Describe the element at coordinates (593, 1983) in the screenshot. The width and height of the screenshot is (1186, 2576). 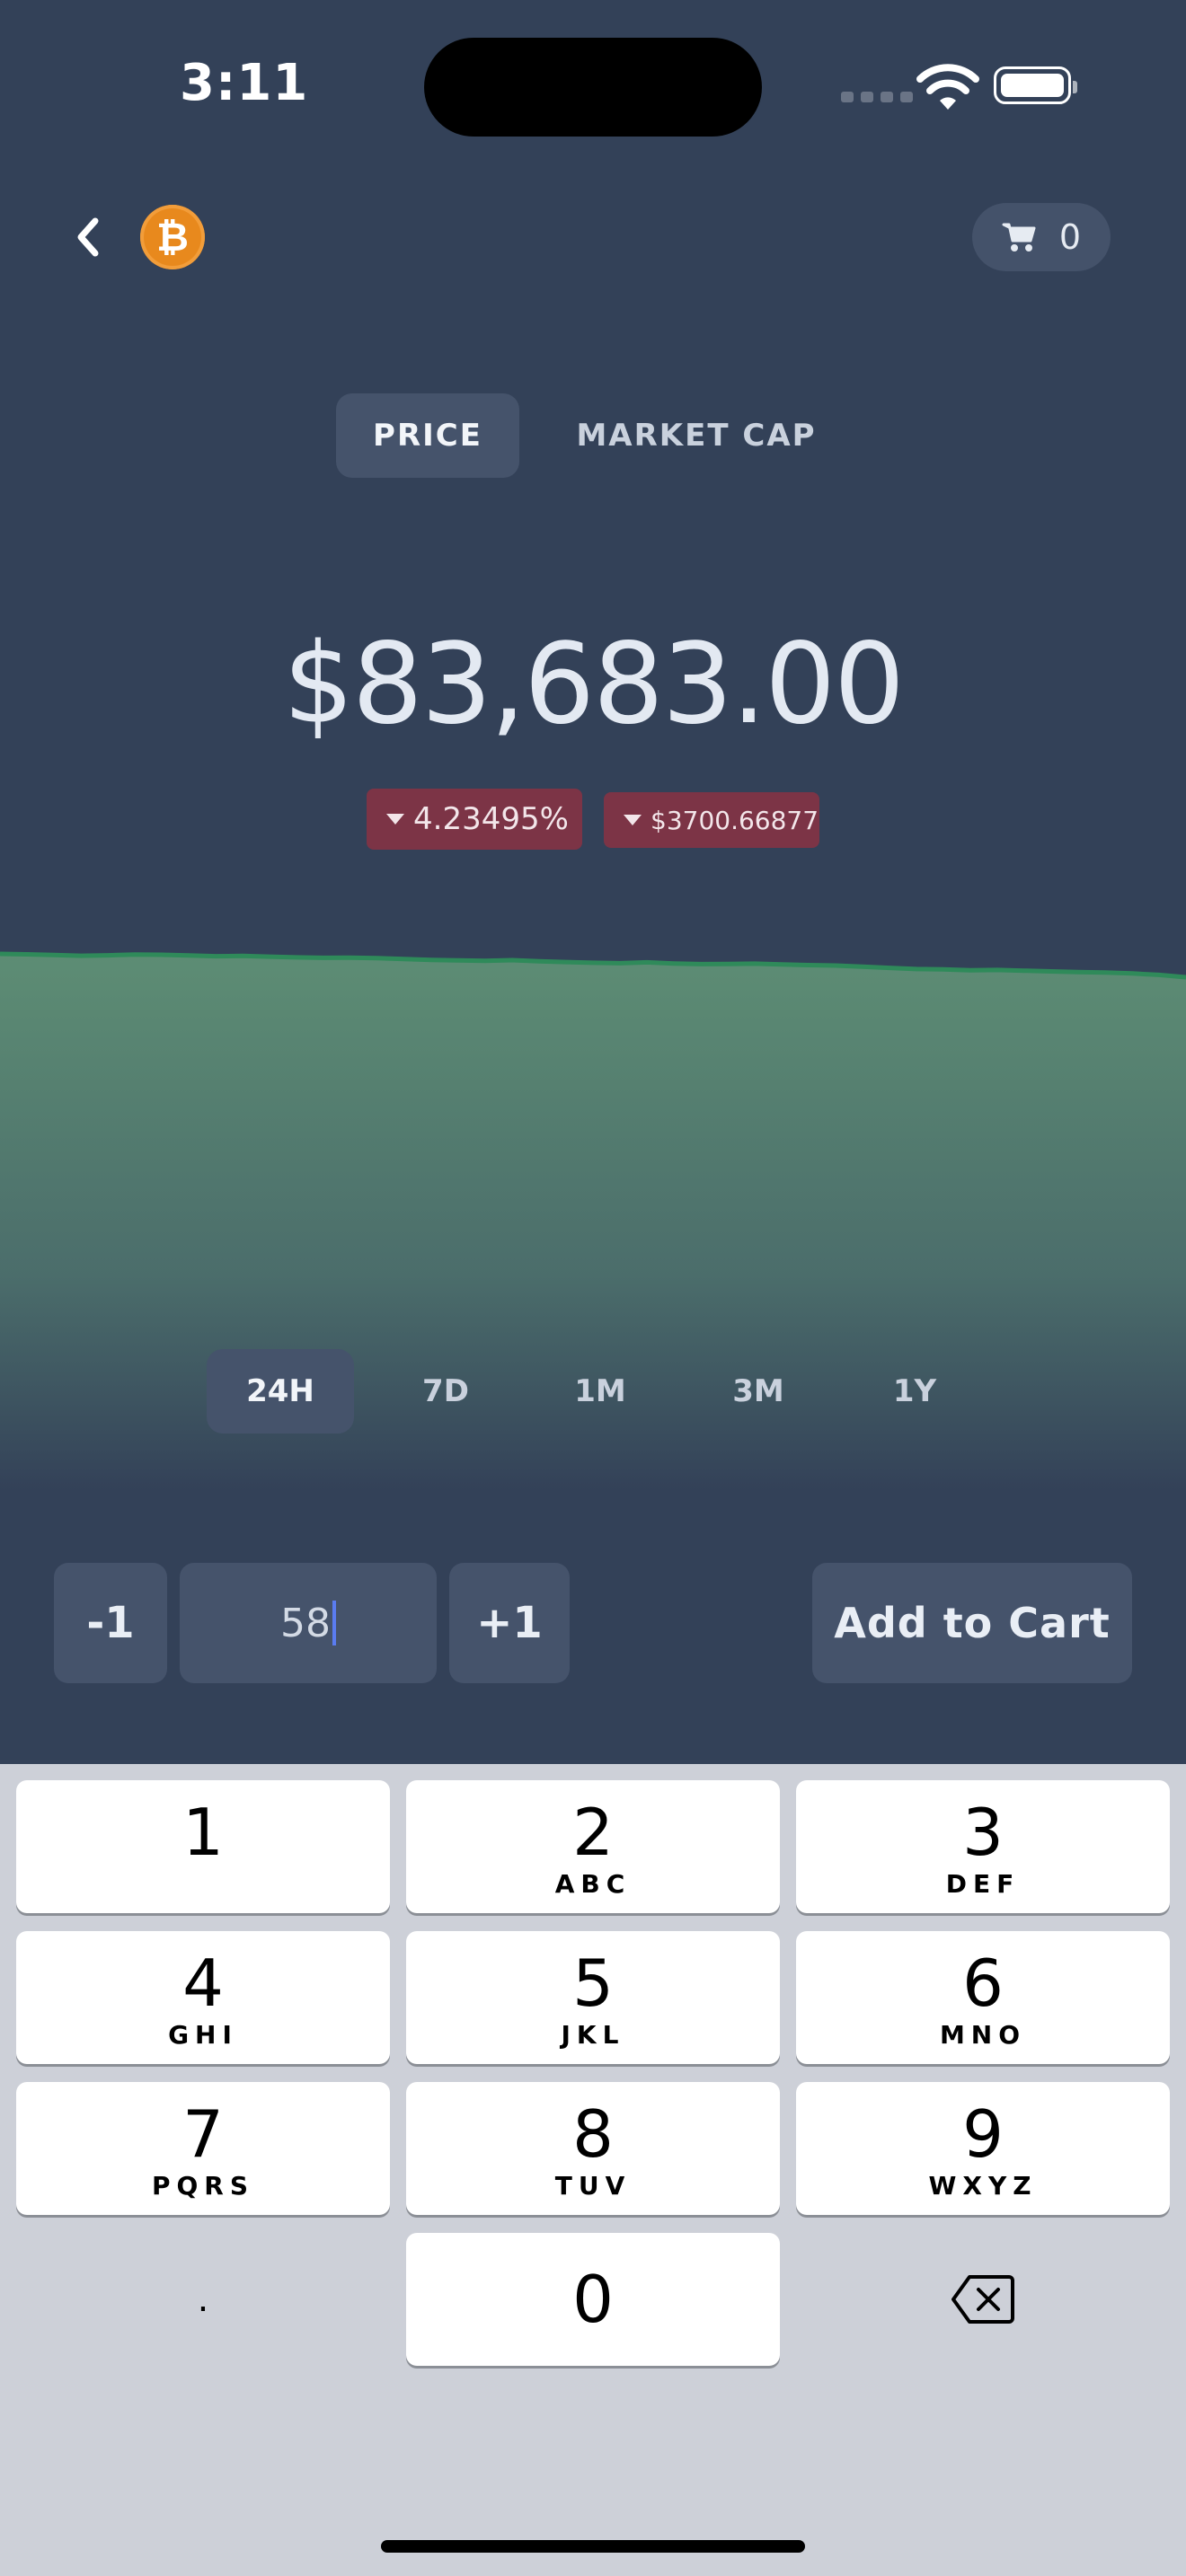
I see `key-number: 5` at that location.